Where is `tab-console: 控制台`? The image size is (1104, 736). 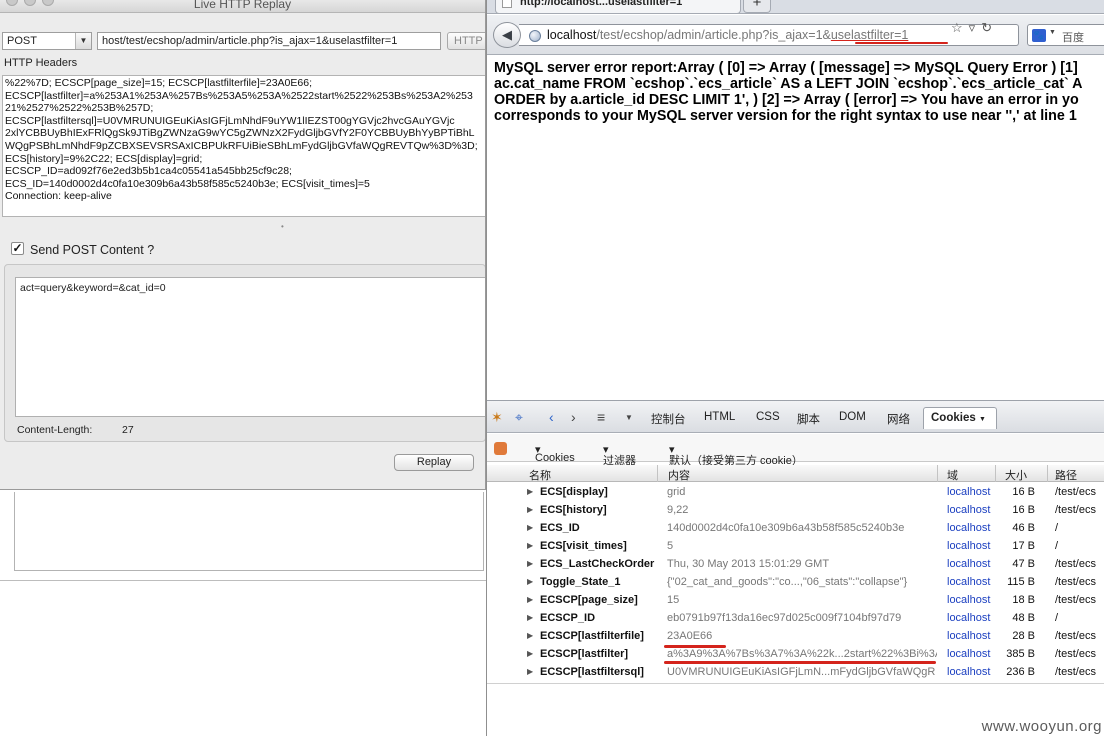 tab-console: 控制台 is located at coordinates (668, 419).